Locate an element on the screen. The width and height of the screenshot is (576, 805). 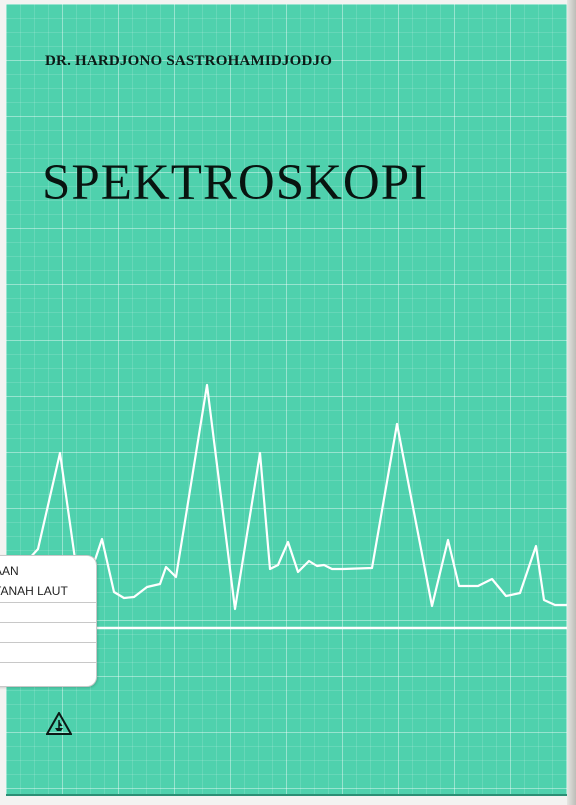
publisher-logo is located at coordinates (59, 725).